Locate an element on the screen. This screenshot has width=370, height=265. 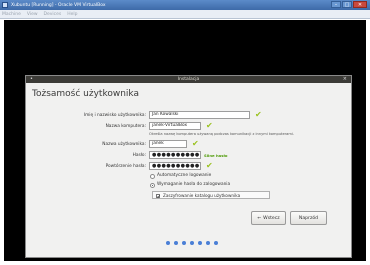
confirm-password-label: Powtórzenie hasła: is located at coordinates (125, 166).